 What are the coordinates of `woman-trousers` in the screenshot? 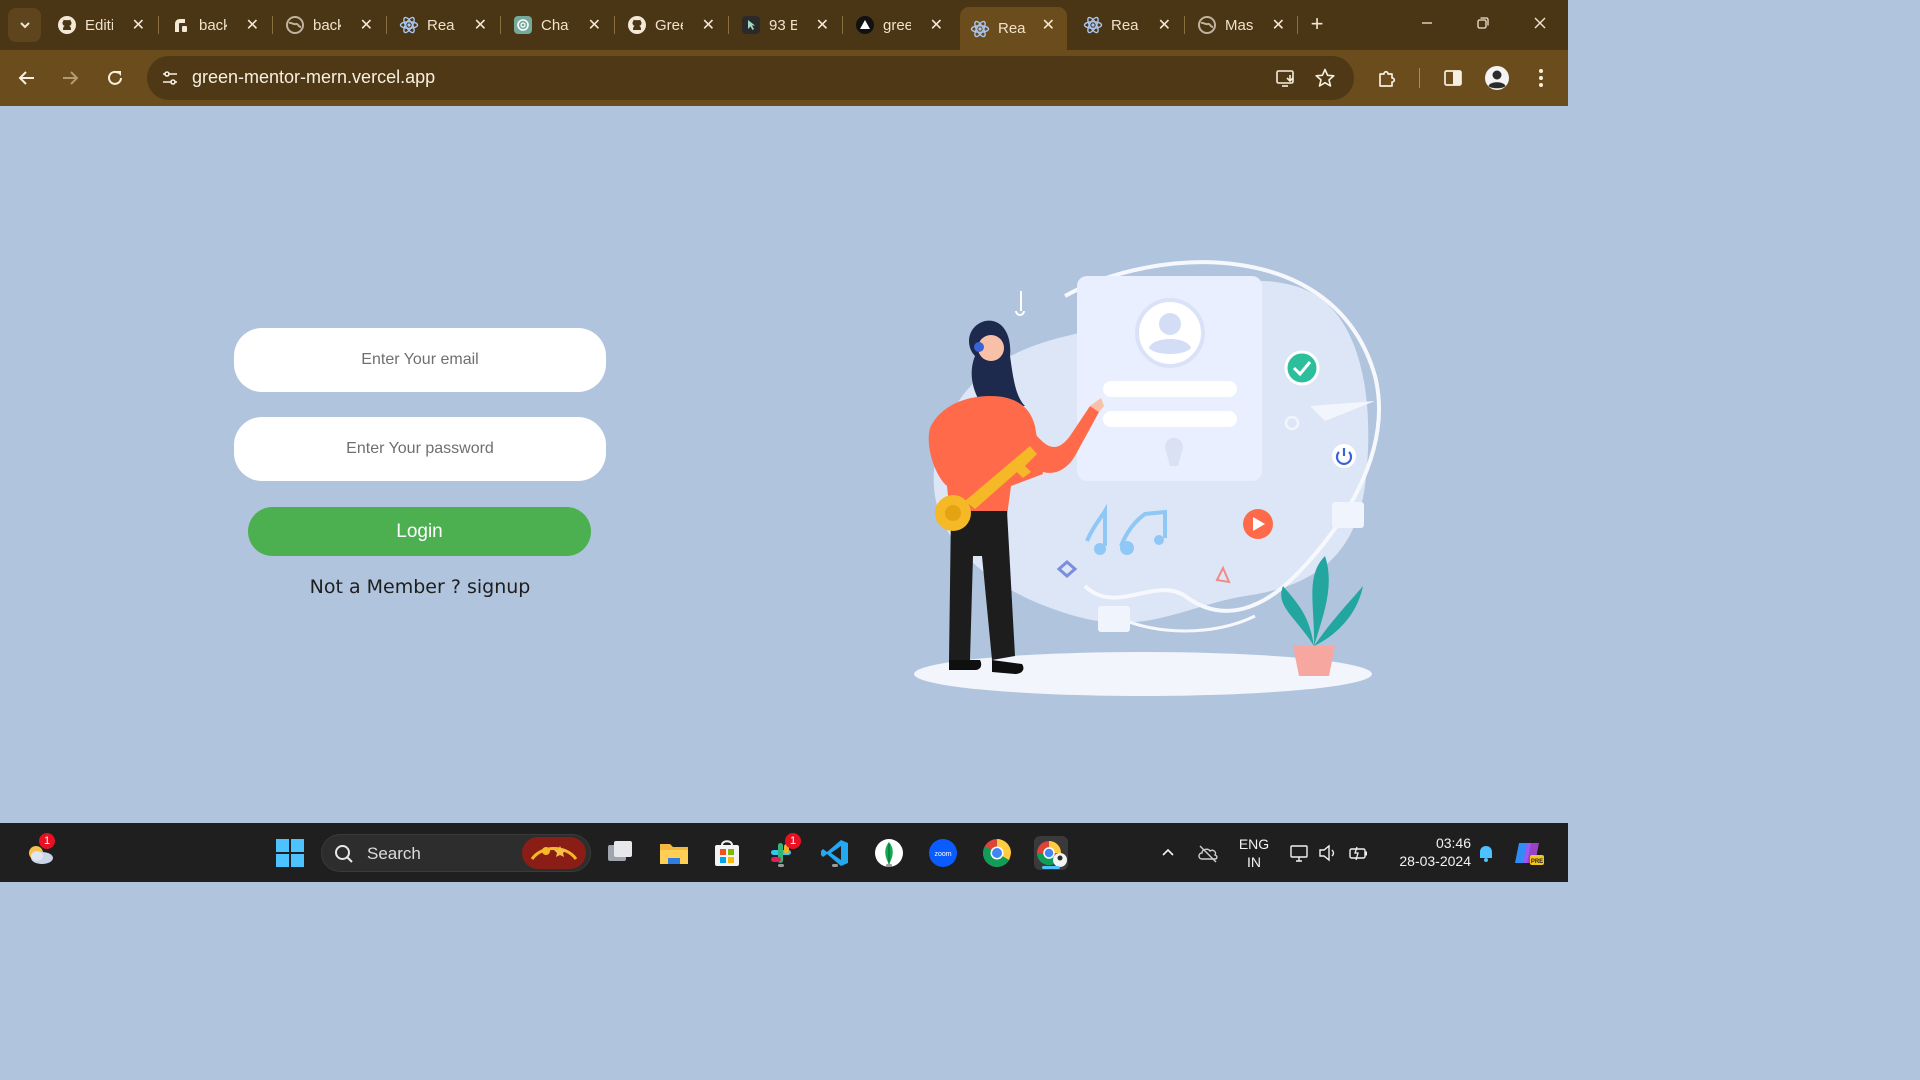 It's located at (982, 585).